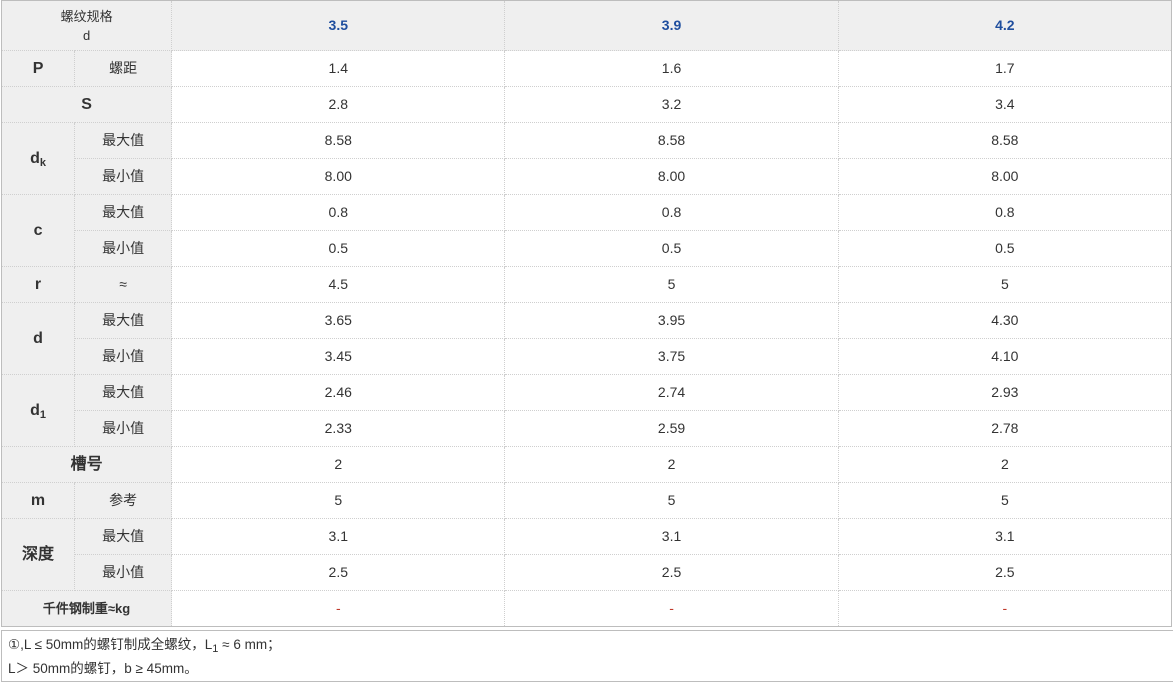  Describe the element at coordinates (38, 500) in the screenshot. I see `row-label-m: m` at that location.